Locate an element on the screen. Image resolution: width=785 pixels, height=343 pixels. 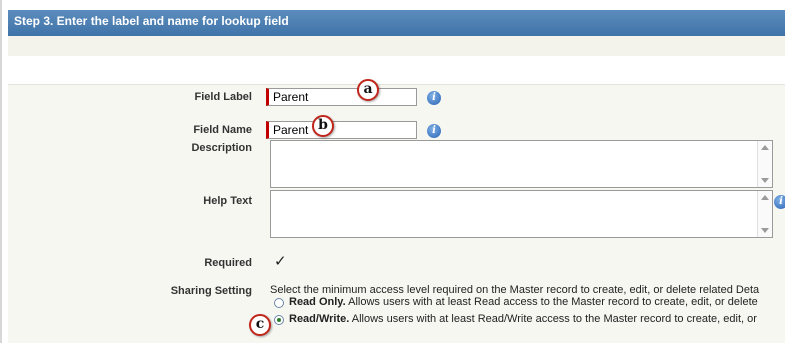
field-name-input is located at coordinates (341, 130).